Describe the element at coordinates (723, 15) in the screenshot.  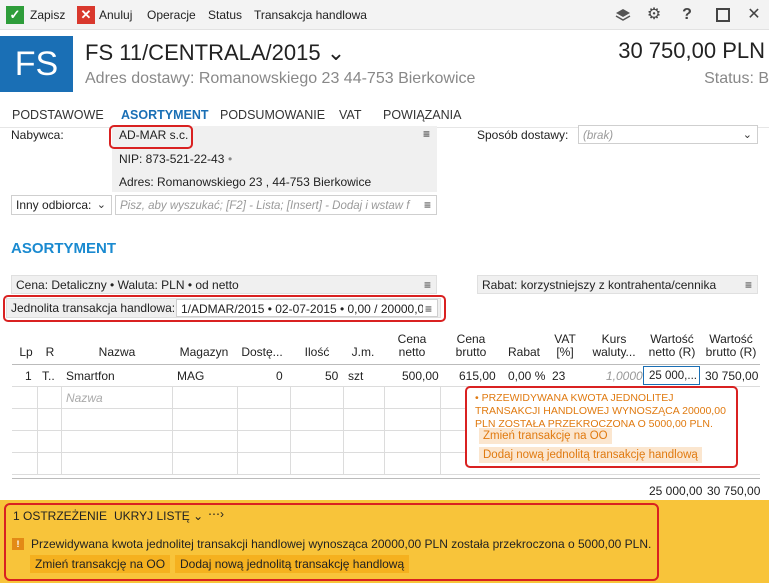
I see `maximize-icon` at that location.